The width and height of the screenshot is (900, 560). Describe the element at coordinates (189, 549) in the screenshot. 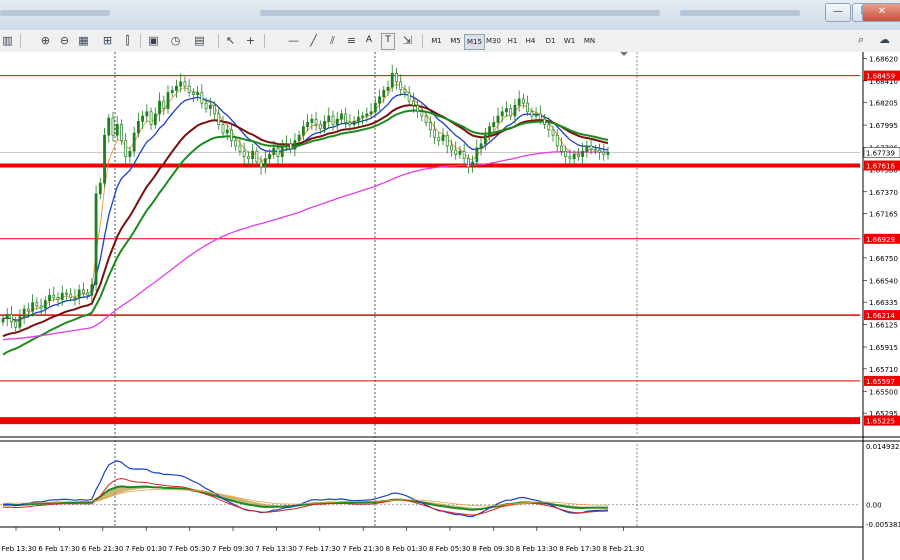

I see `x-tick-label: 7 Feb 05:30` at that location.